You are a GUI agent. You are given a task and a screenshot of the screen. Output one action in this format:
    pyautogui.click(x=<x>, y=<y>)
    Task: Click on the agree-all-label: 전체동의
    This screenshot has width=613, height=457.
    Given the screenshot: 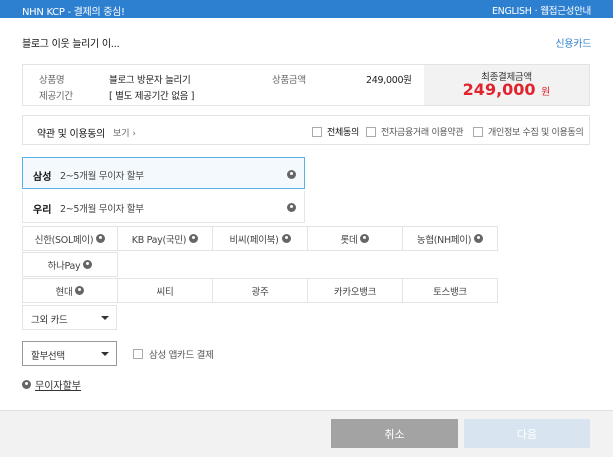 What is the action you would take?
    pyautogui.click(x=343, y=133)
    